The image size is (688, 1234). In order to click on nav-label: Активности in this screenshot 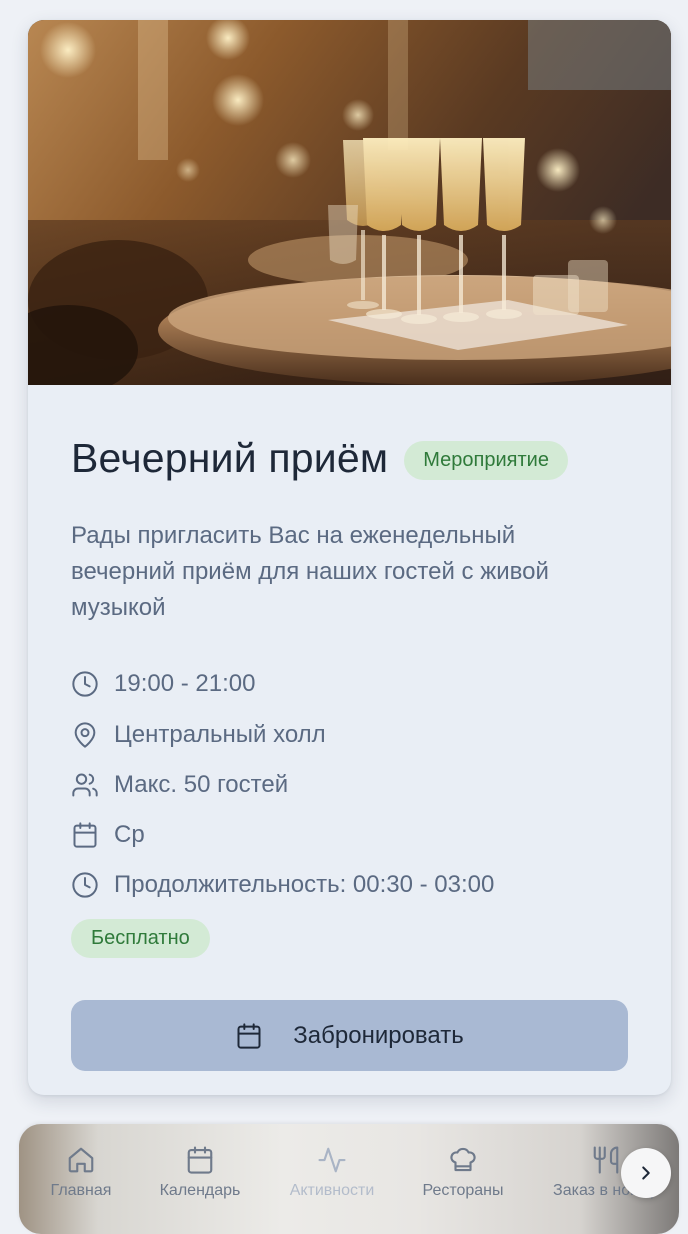, I will do `click(332, 1190)`.